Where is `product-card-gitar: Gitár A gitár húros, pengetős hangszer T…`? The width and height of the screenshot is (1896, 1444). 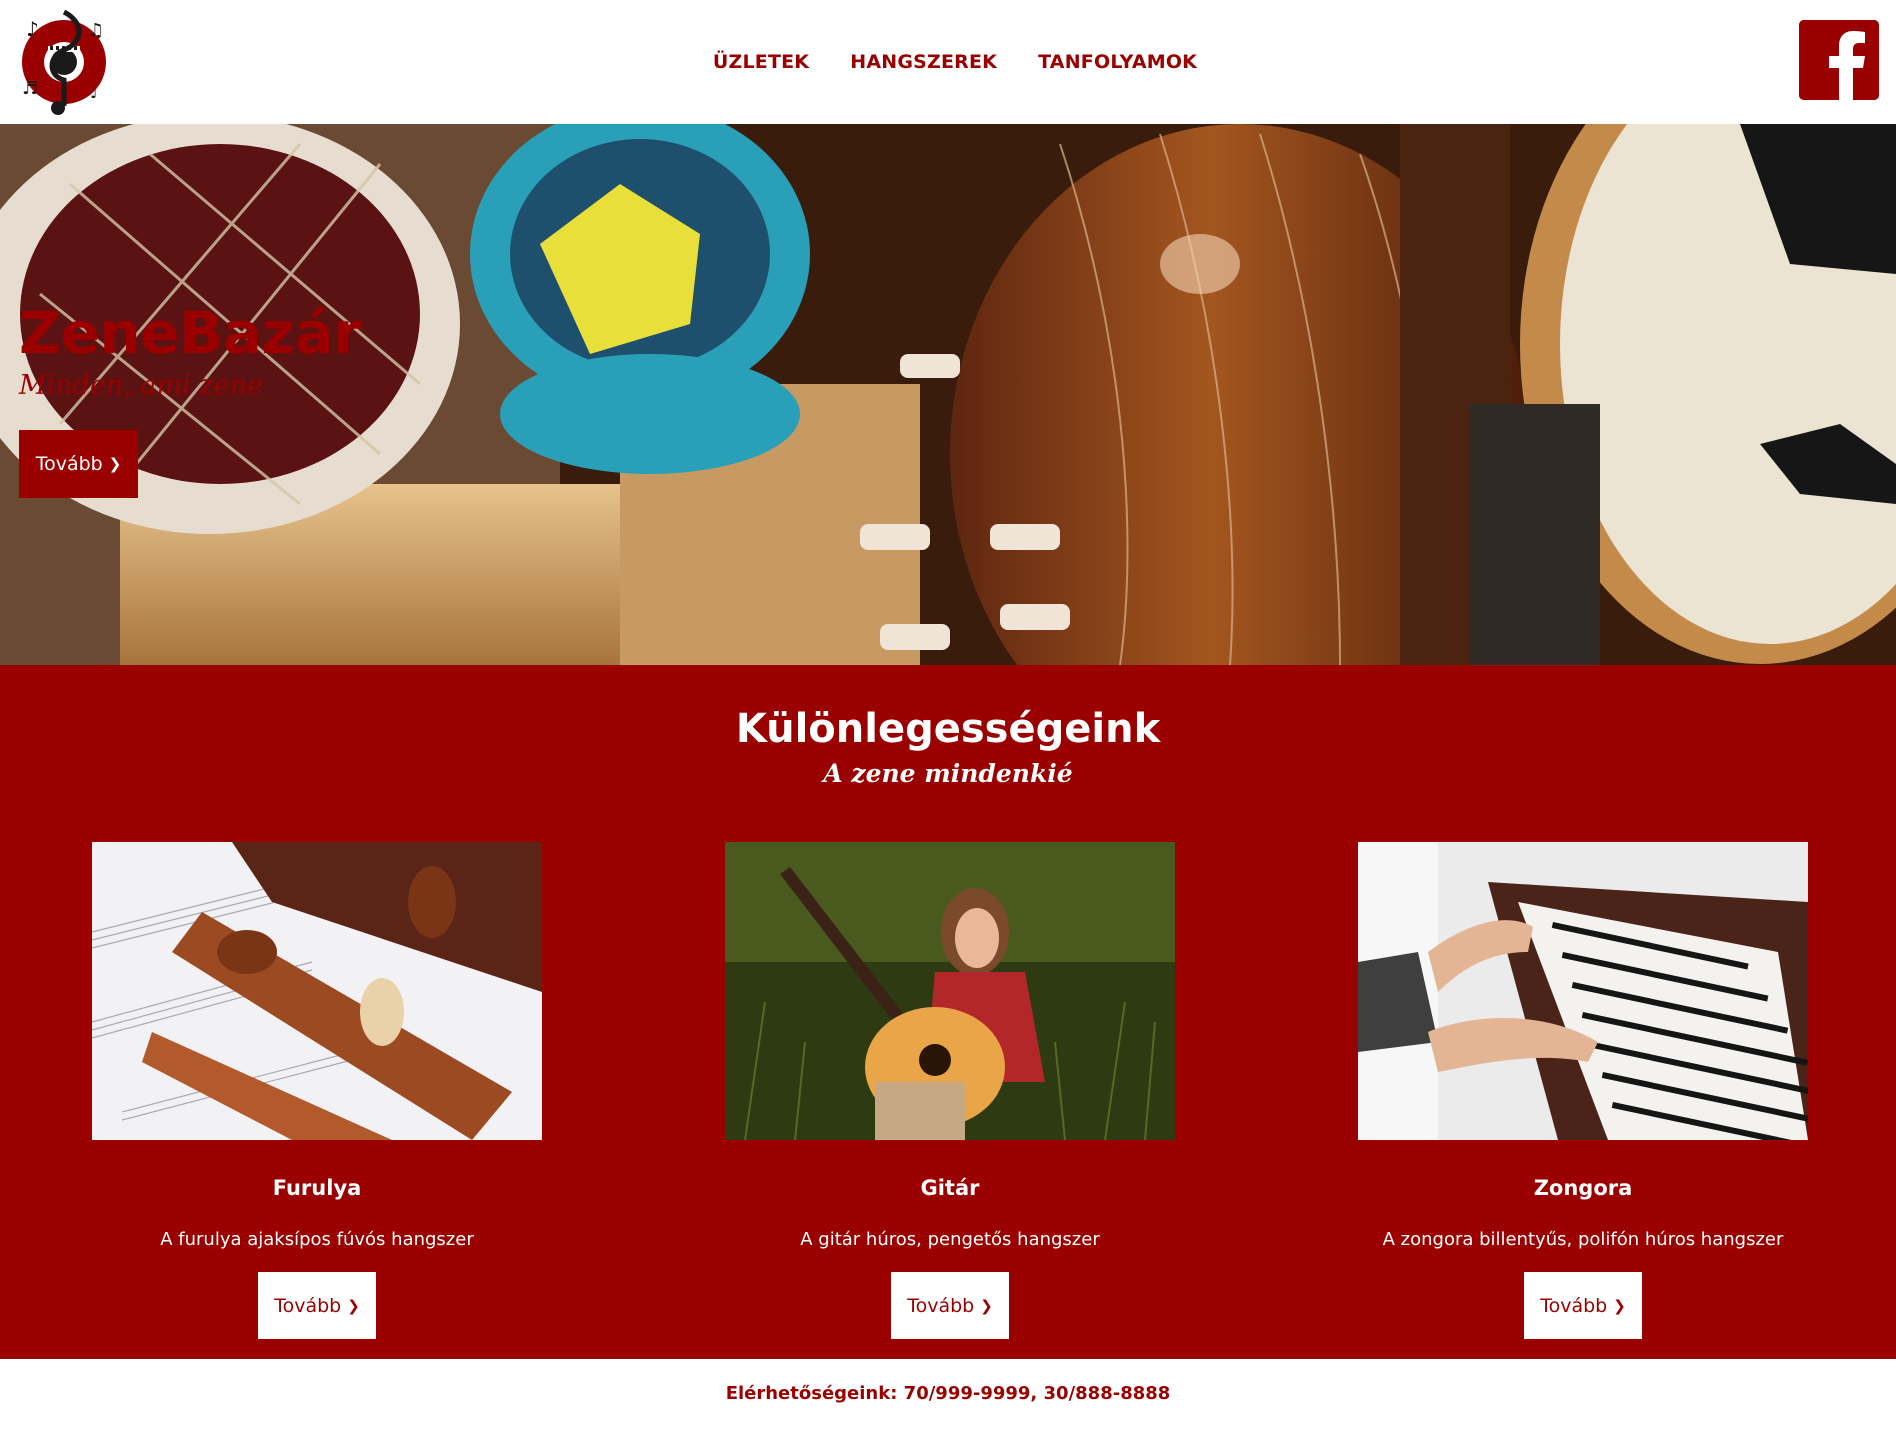 product-card-gitar: Gitár A gitár húros, pengetős hangszer T… is located at coordinates (950, 1092).